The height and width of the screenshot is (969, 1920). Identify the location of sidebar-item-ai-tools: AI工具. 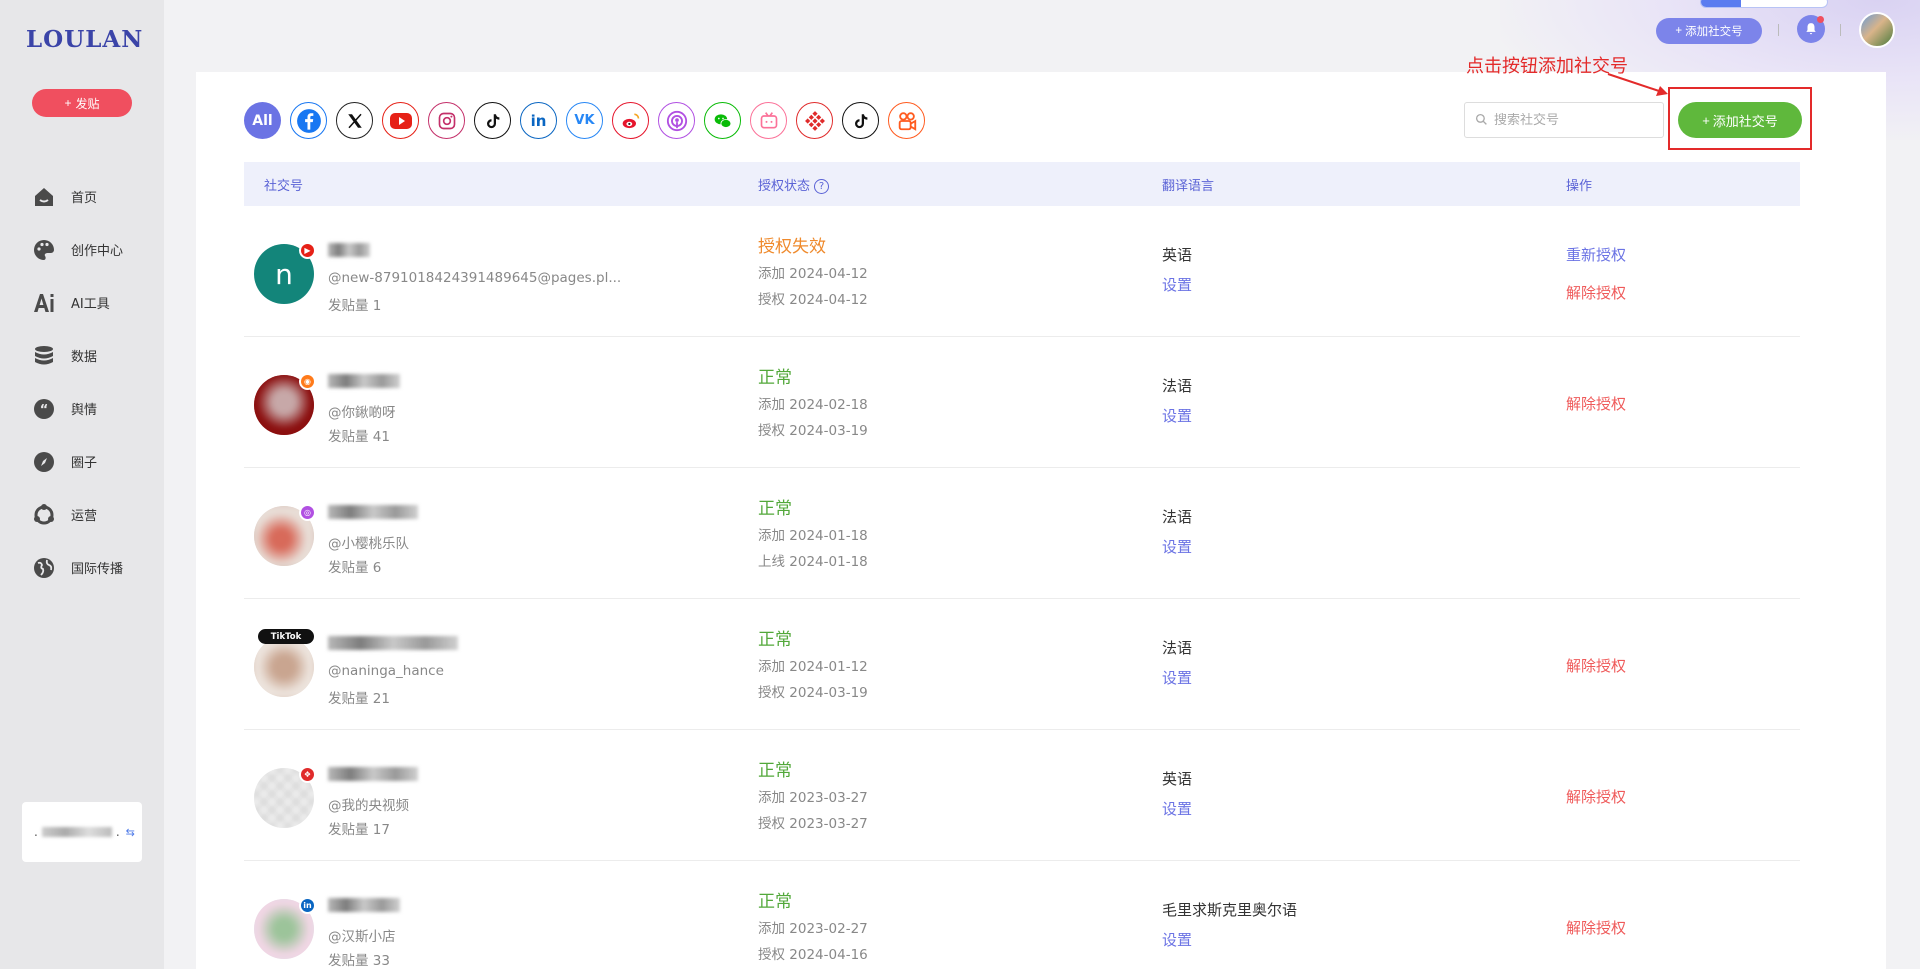
(82, 302).